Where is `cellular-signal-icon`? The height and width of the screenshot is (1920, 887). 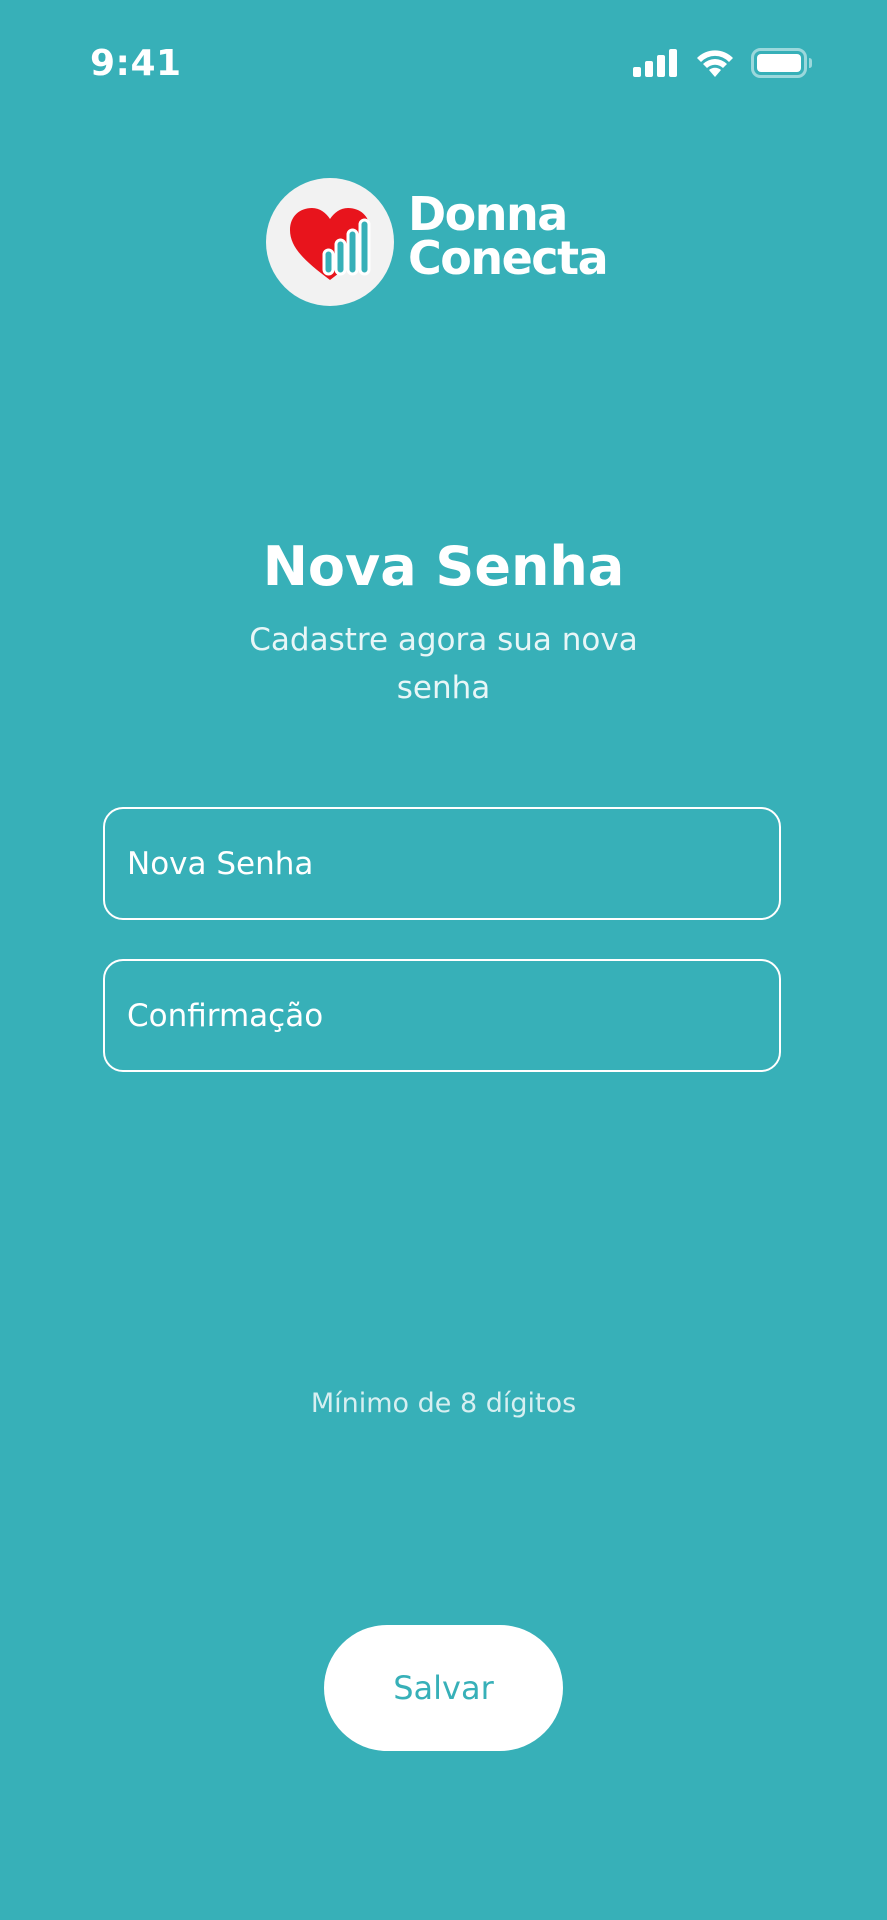
cellular-signal-icon is located at coordinates (656, 65).